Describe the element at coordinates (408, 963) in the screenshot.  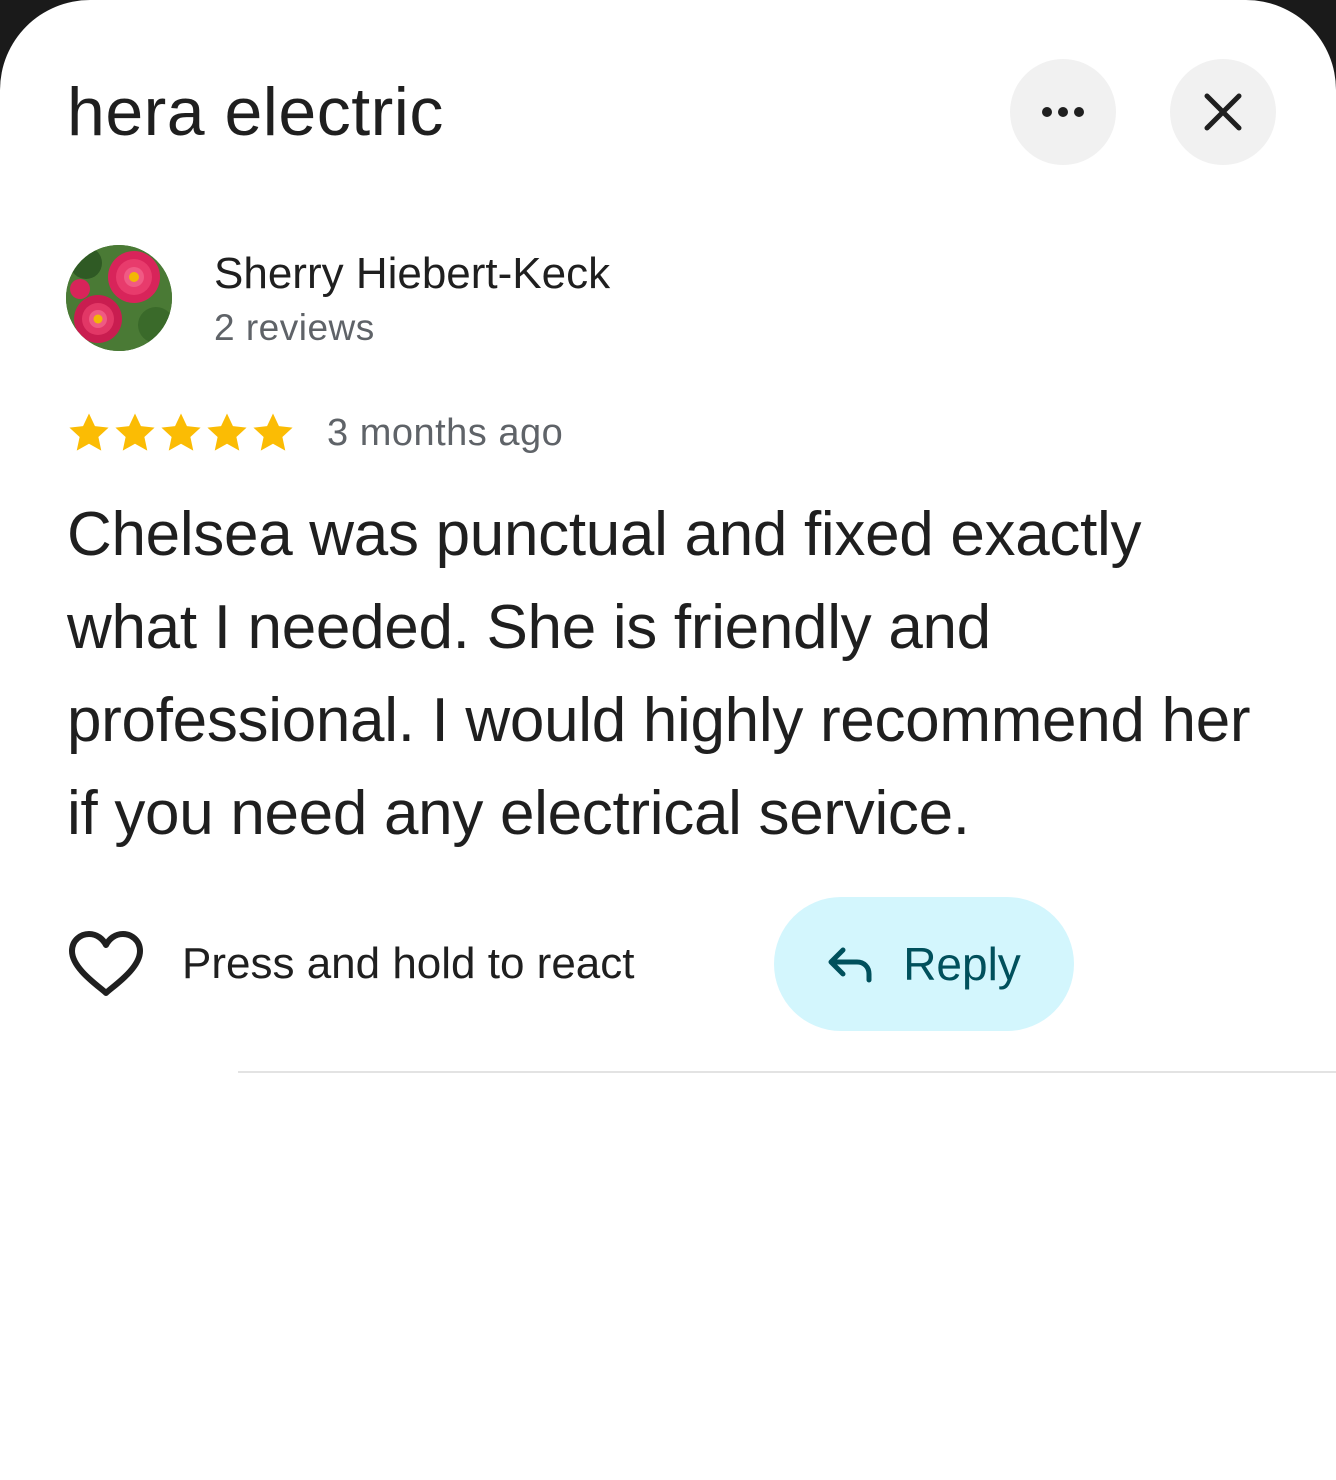
I see `react-label: Press and hold to react` at that location.